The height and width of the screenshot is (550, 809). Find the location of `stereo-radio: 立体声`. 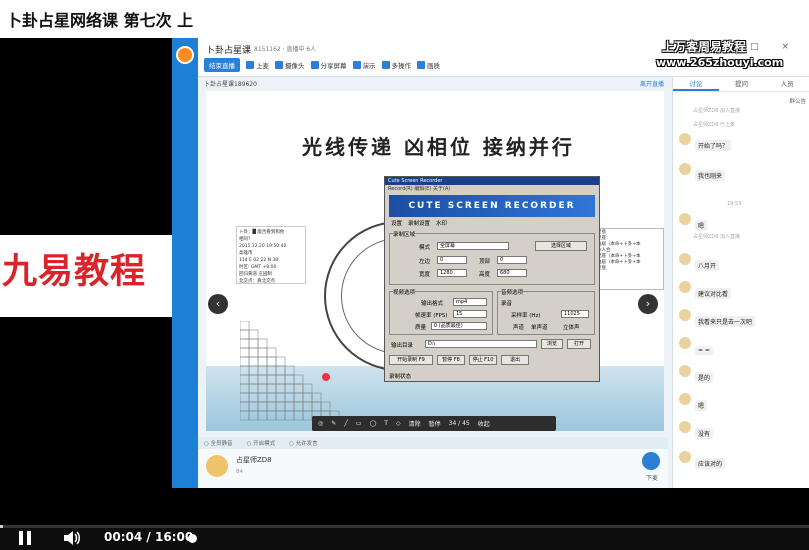

stereo-radio: 立体声 is located at coordinates (571, 327).